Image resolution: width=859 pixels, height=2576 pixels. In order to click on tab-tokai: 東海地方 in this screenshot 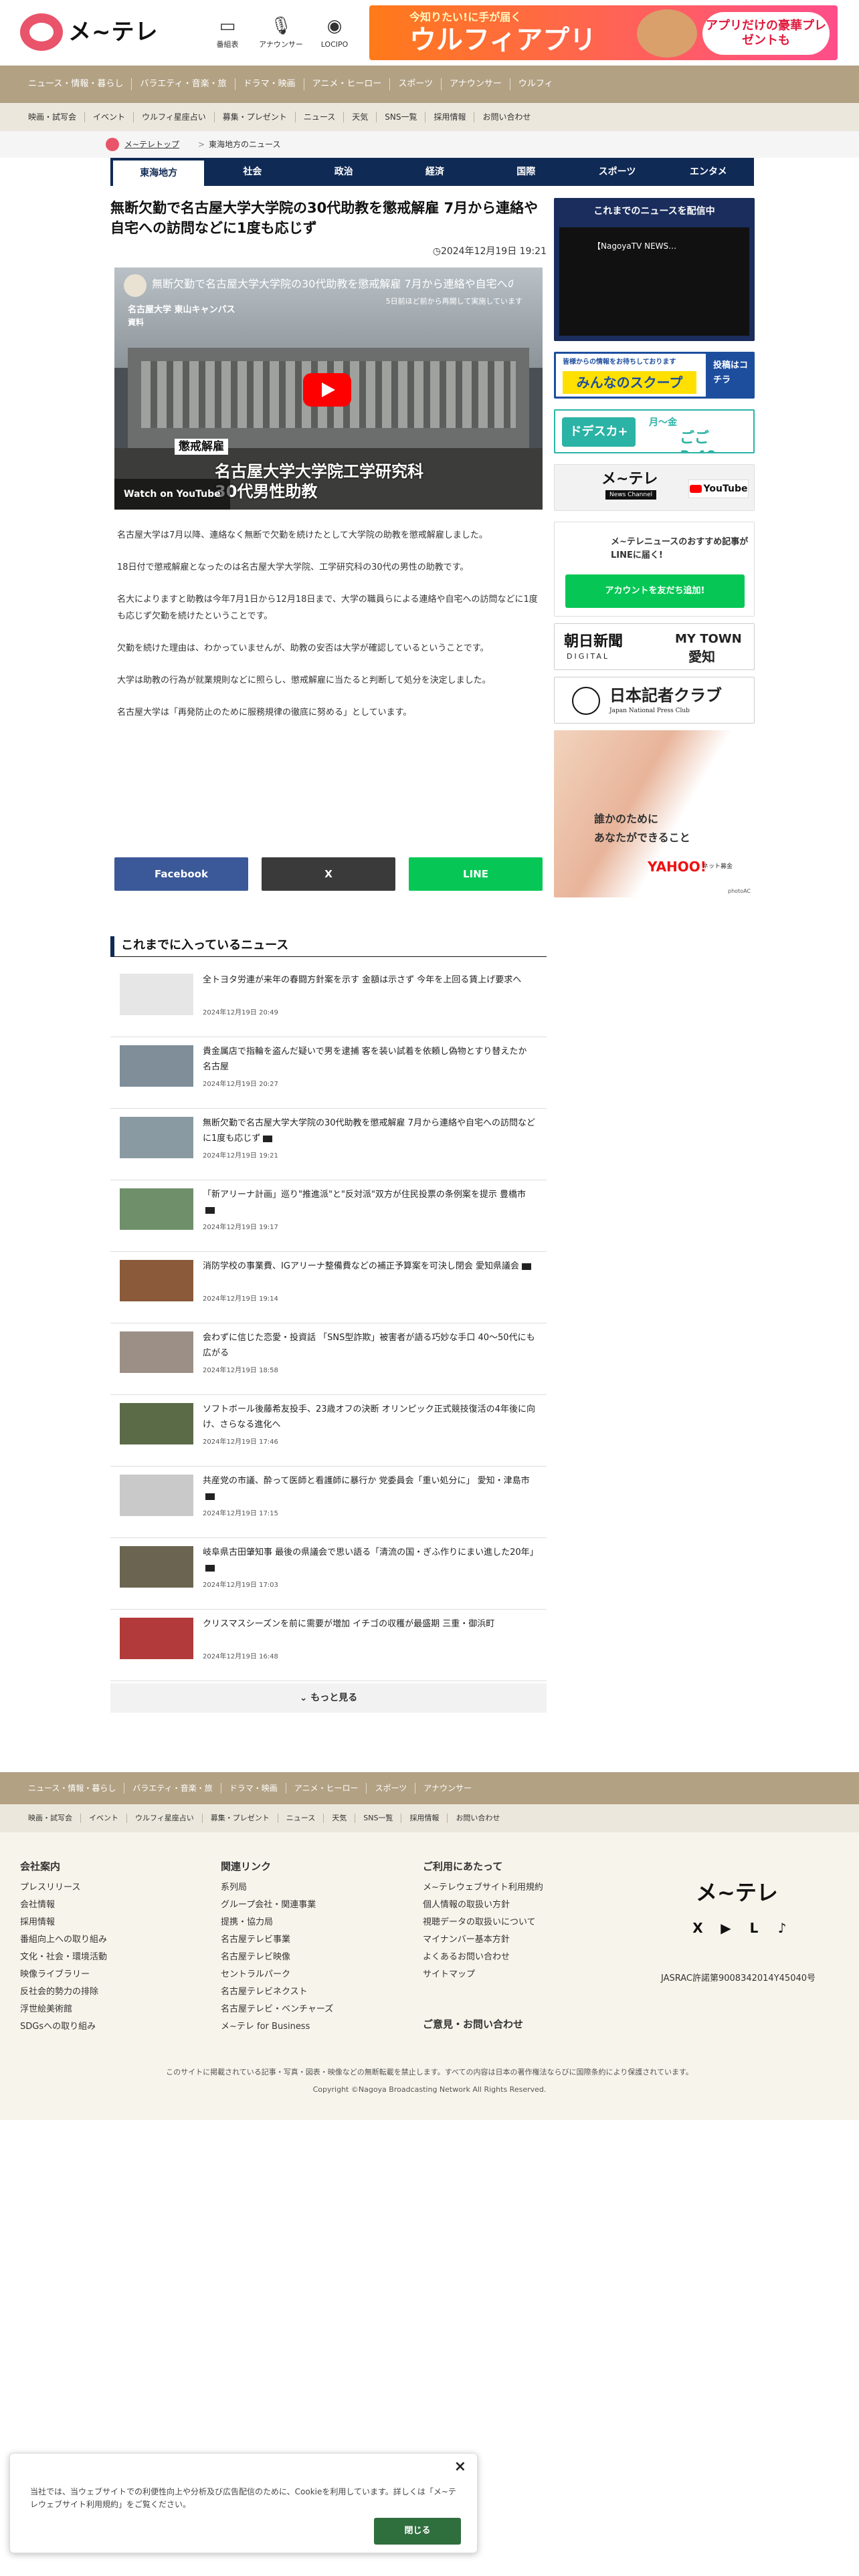, I will do `click(159, 173)`.